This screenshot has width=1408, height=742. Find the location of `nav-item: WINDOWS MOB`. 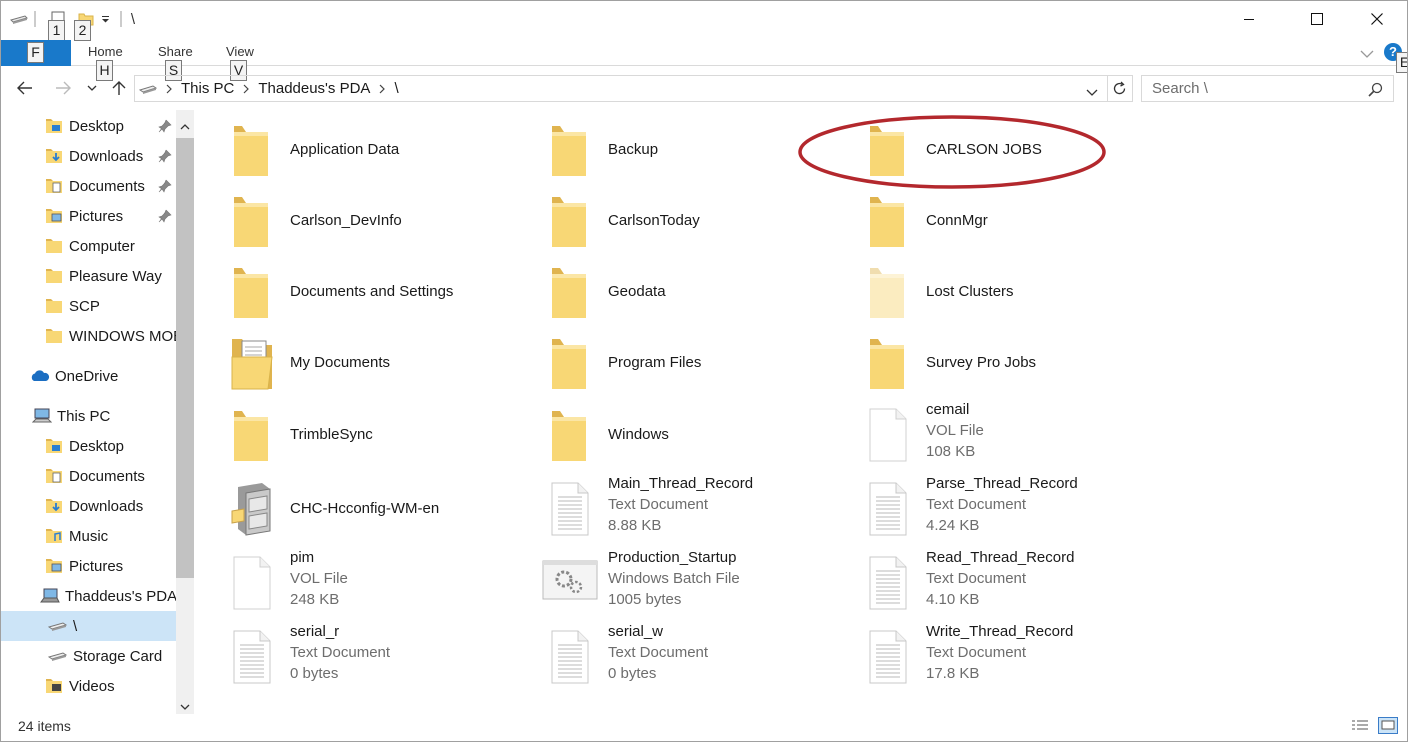

nav-item: WINDOWS MOB is located at coordinates (88, 336).